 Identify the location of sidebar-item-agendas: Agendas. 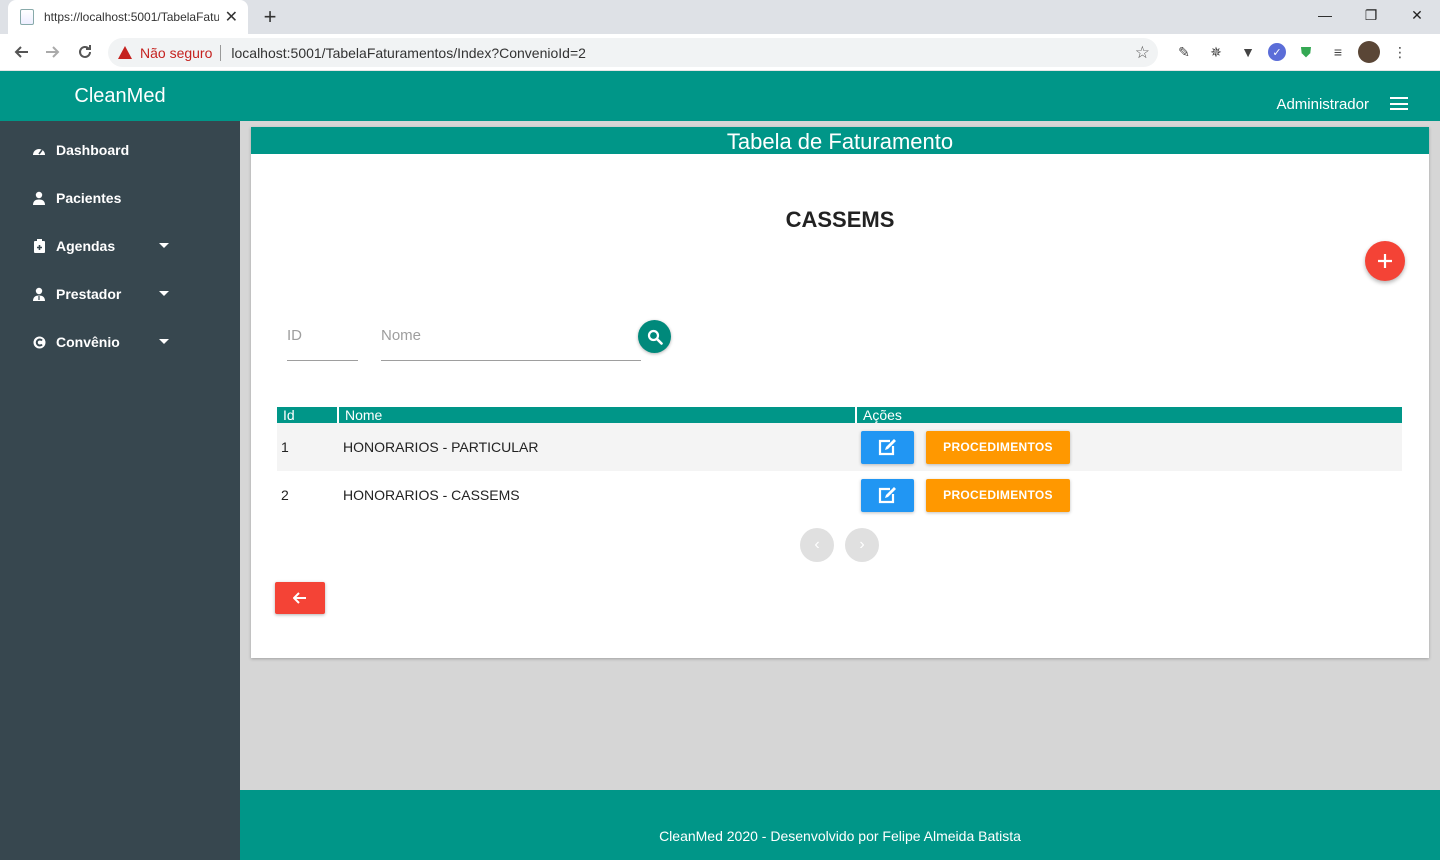
(120, 246).